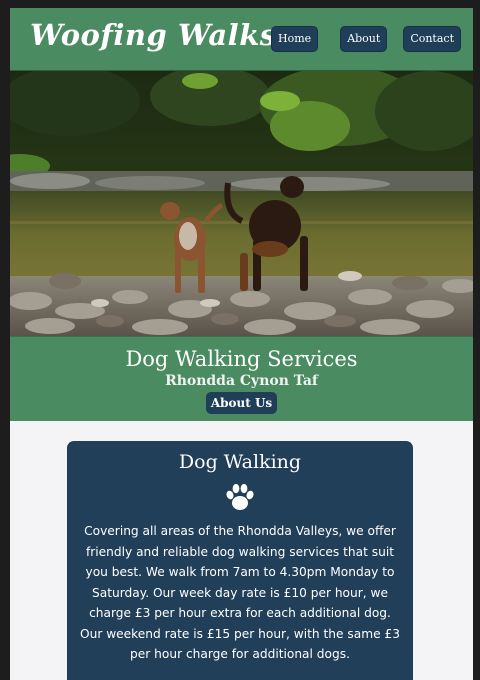  Describe the element at coordinates (241, 403) in the screenshot. I see `about-us-button: About Us` at that location.